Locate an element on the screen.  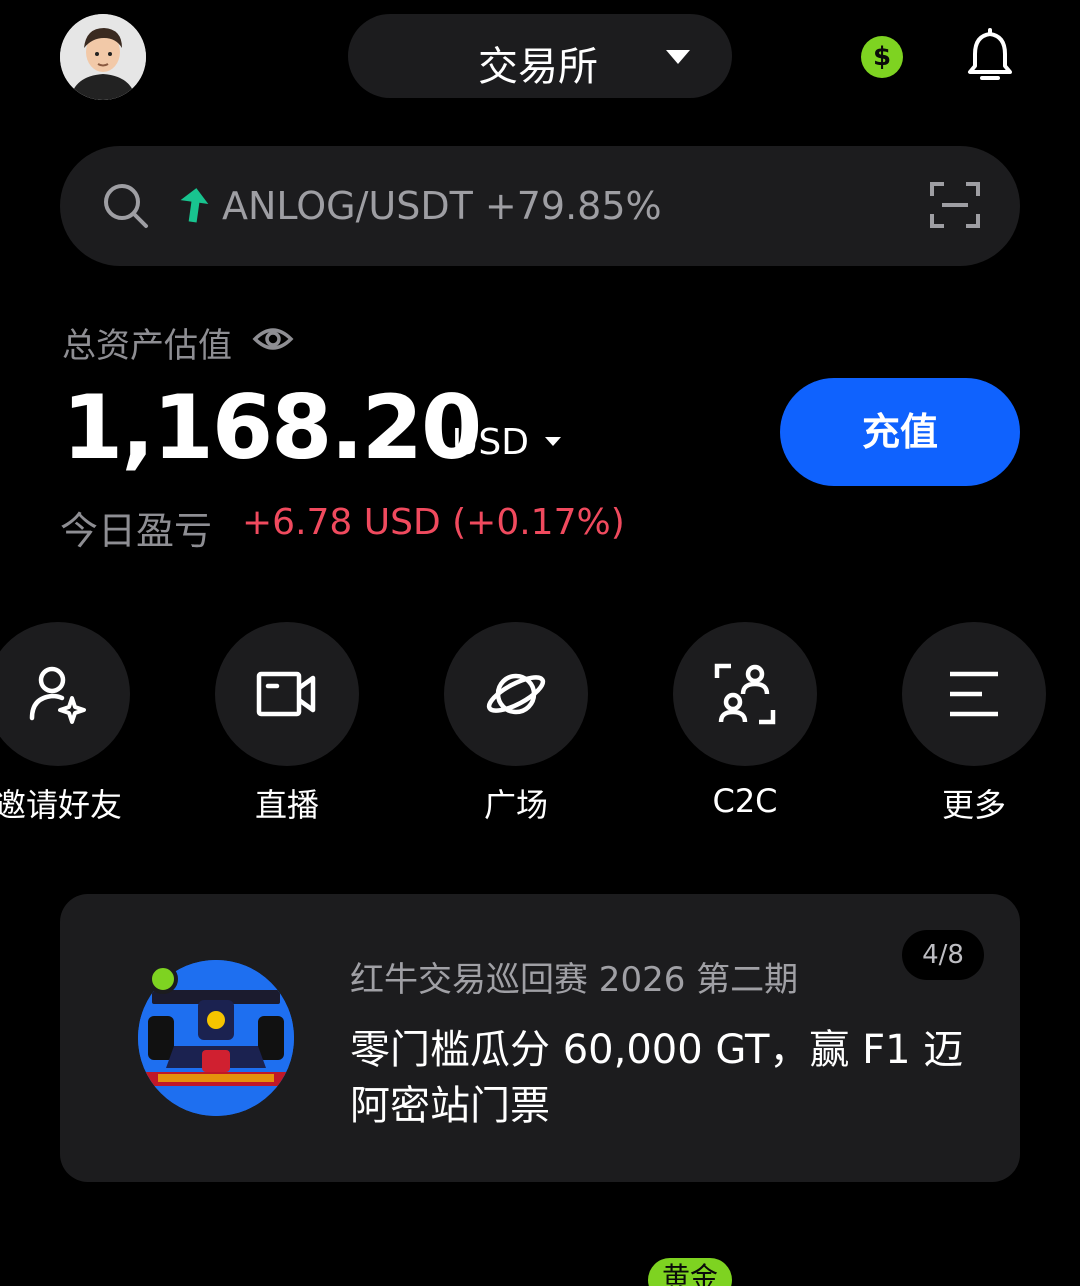
c2c-icon is located at coordinates (745, 694).